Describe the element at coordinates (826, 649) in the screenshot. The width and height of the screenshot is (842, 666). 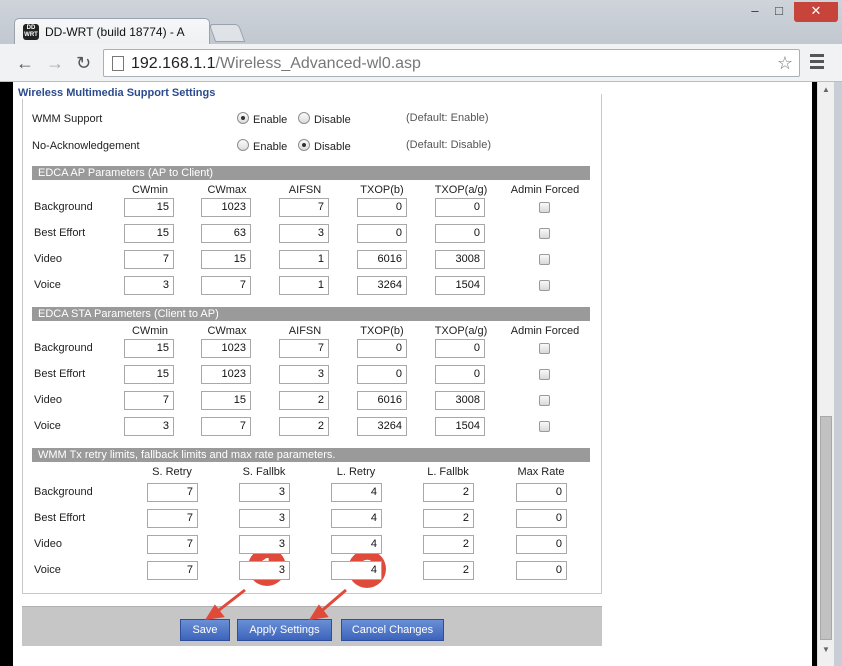
I see `scroll-down-icon: ▼` at that location.